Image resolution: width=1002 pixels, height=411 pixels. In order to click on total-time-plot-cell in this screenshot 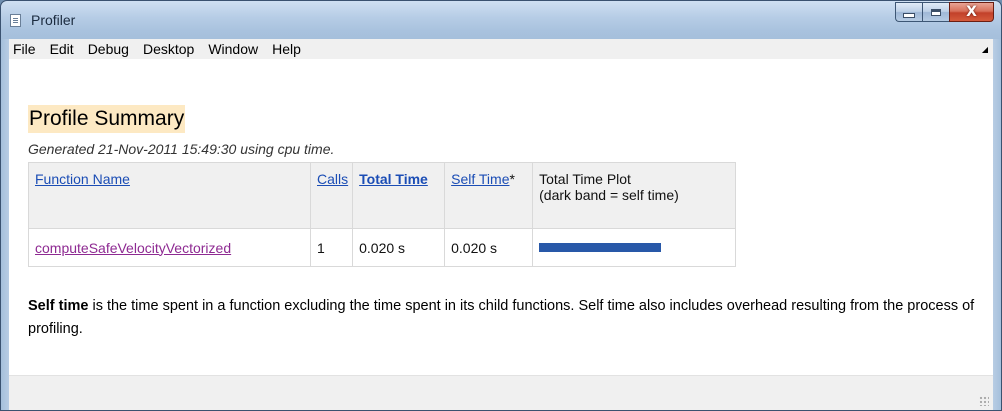, I will do `click(634, 247)`.